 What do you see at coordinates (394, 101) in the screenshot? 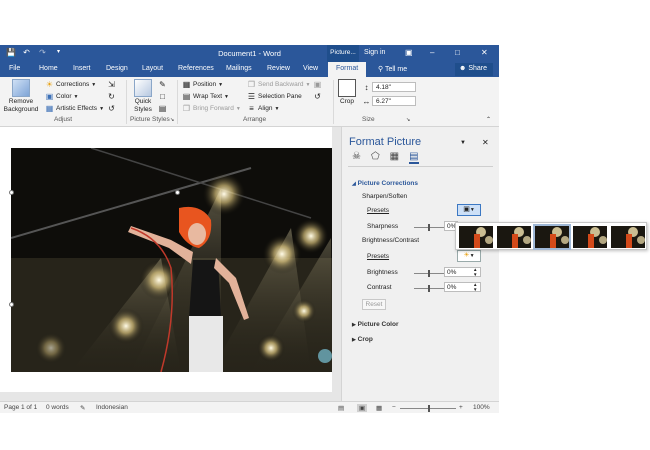
I see `width-input: 6.27"` at bounding box center [394, 101].